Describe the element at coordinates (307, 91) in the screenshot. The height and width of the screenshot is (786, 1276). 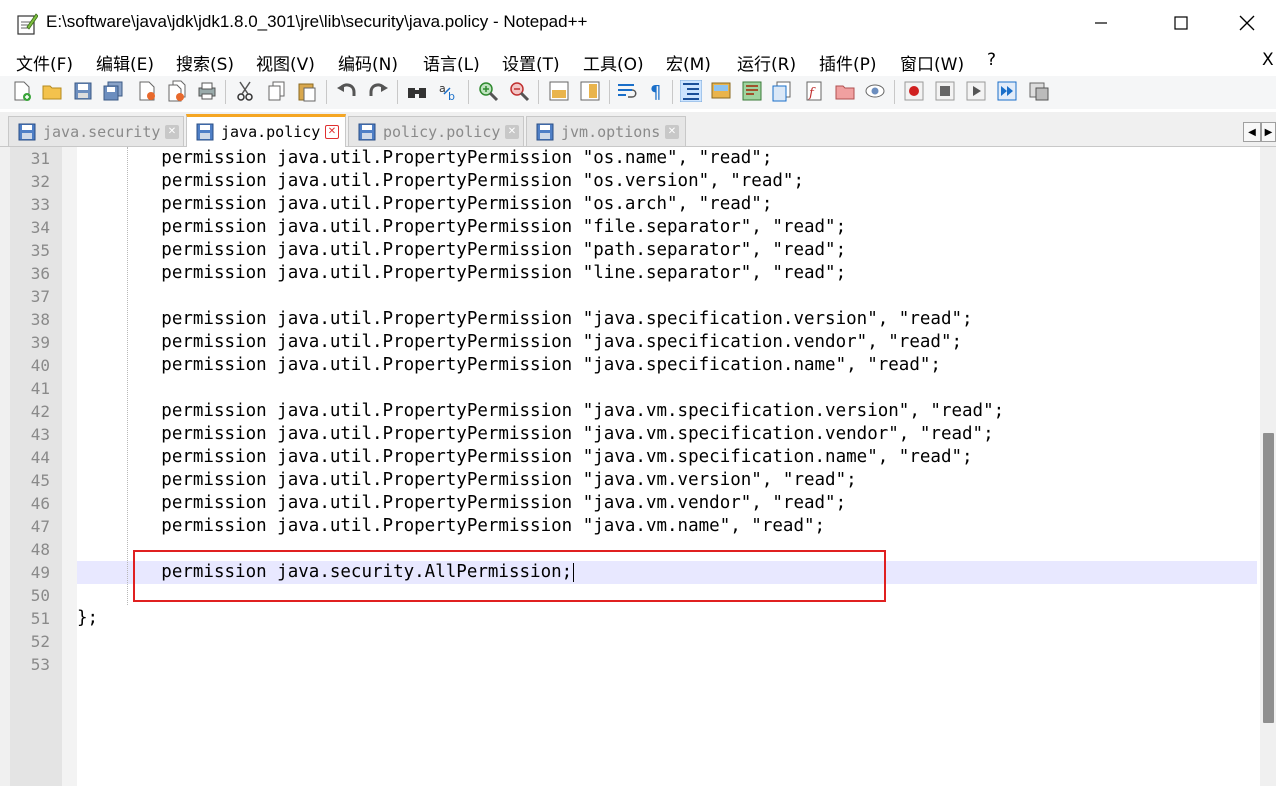
I see `paste-icon` at that location.